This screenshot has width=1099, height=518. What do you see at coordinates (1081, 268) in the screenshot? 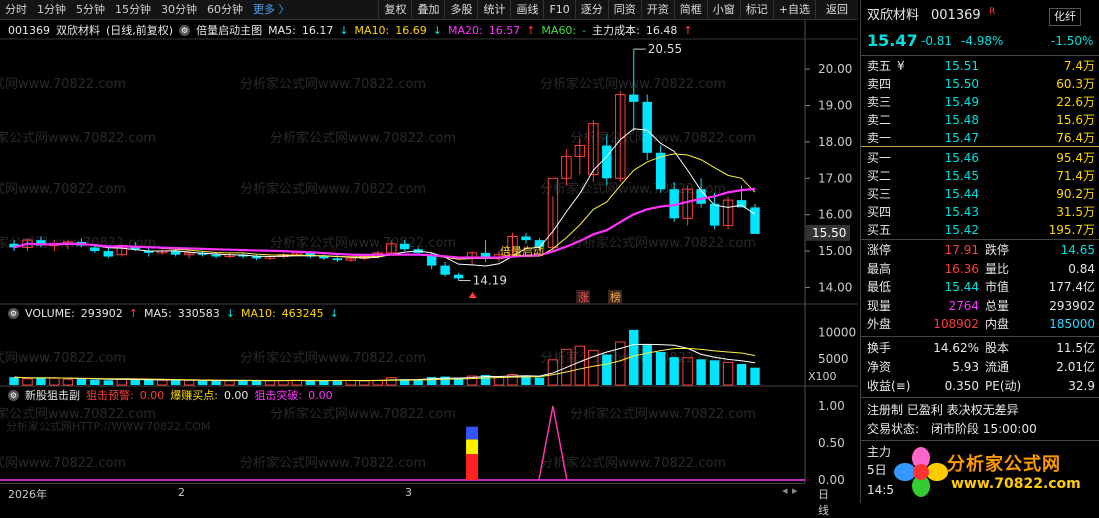
I see `stat-value: 0.84` at bounding box center [1081, 268].